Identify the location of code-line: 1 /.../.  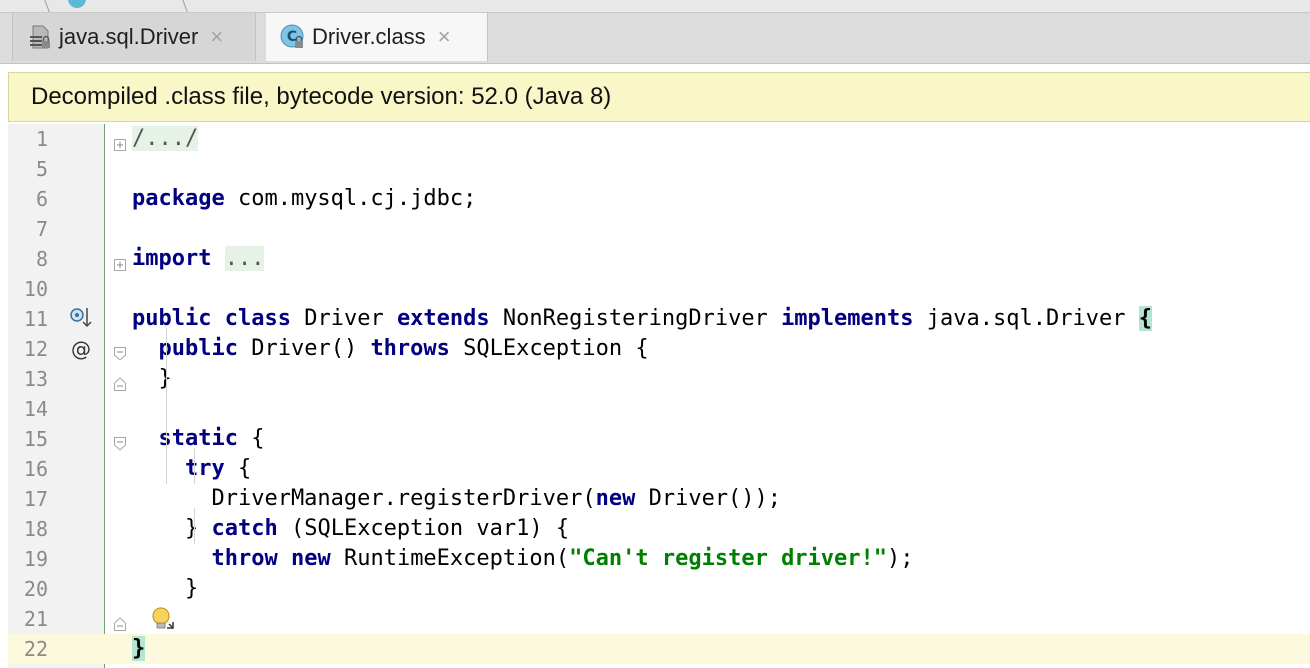
(659, 139).